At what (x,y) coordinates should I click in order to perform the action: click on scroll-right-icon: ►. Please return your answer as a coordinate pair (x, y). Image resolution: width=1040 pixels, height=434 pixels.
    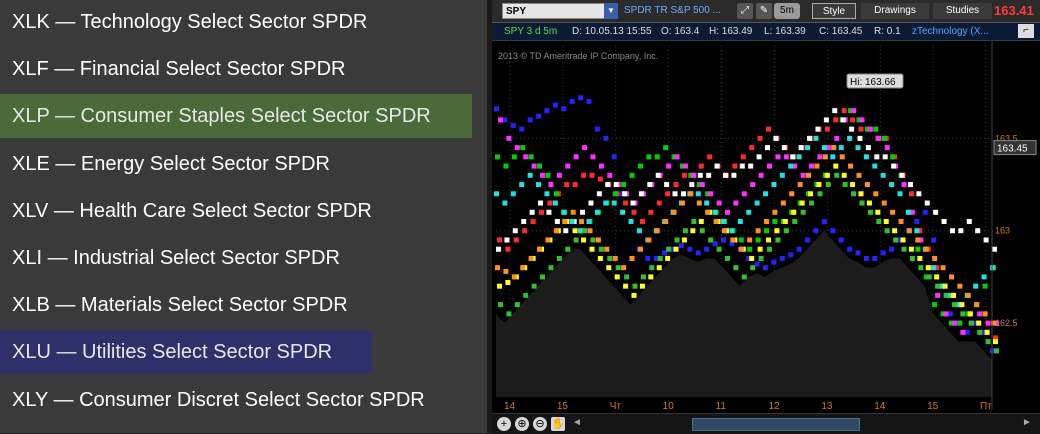
    Looking at the image, I should click on (1027, 422).